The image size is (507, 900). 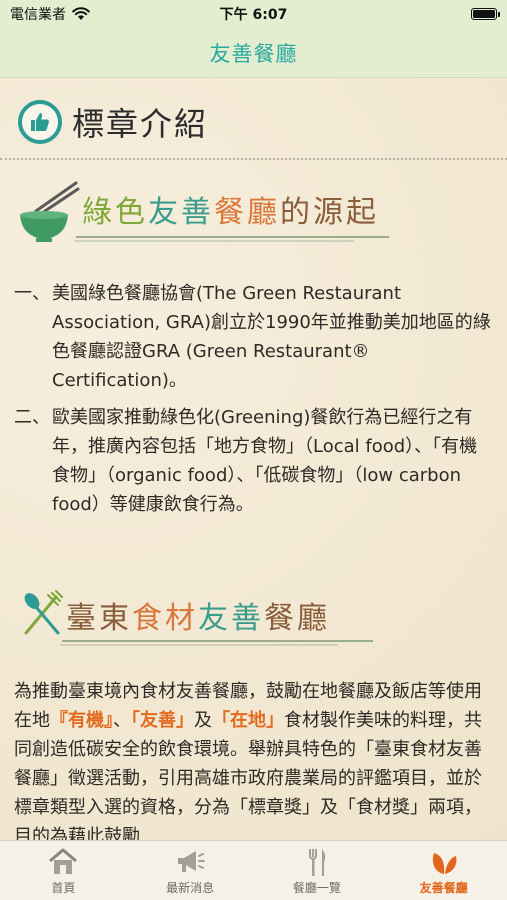 What do you see at coordinates (485, 14) in the screenshot?
I see `battery-icon` at bounding box center [485, 14].